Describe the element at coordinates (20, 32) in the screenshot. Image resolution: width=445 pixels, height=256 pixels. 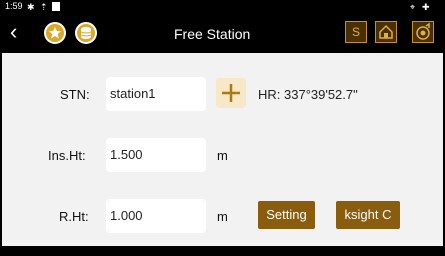
I see `back-icon: ‹` at that location.